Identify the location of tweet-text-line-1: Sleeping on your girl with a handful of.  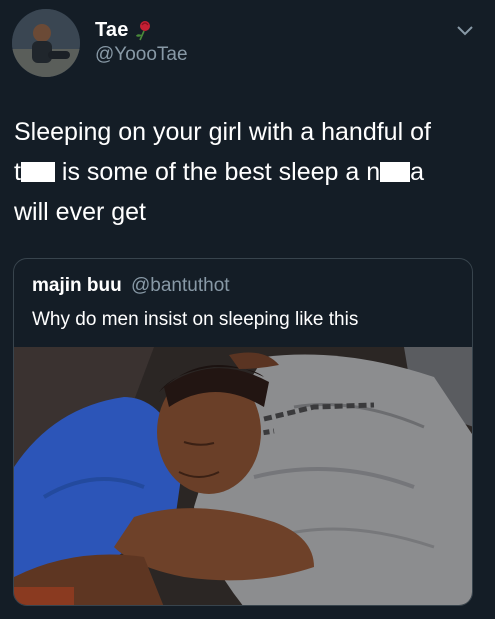
(222, 132).